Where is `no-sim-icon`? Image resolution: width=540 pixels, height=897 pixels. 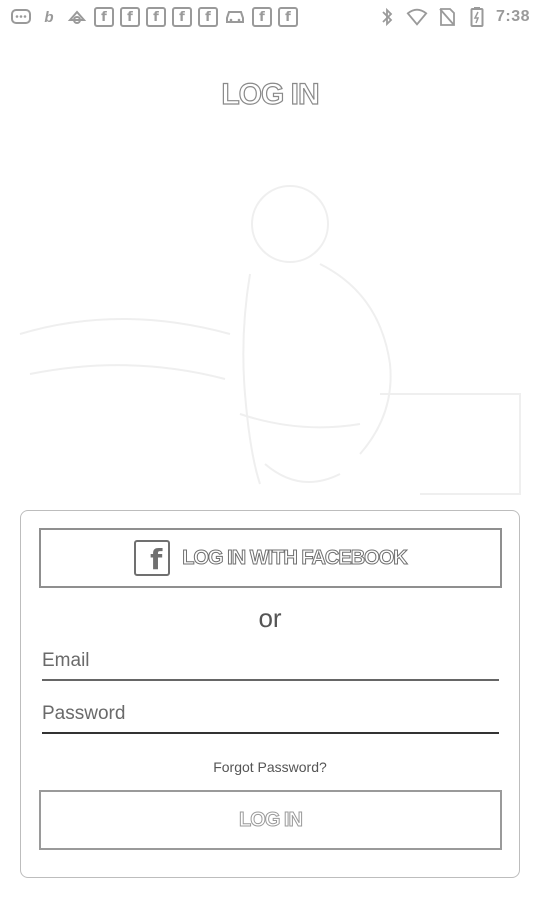 no-sim-icon is located at coordinates (447, 17).